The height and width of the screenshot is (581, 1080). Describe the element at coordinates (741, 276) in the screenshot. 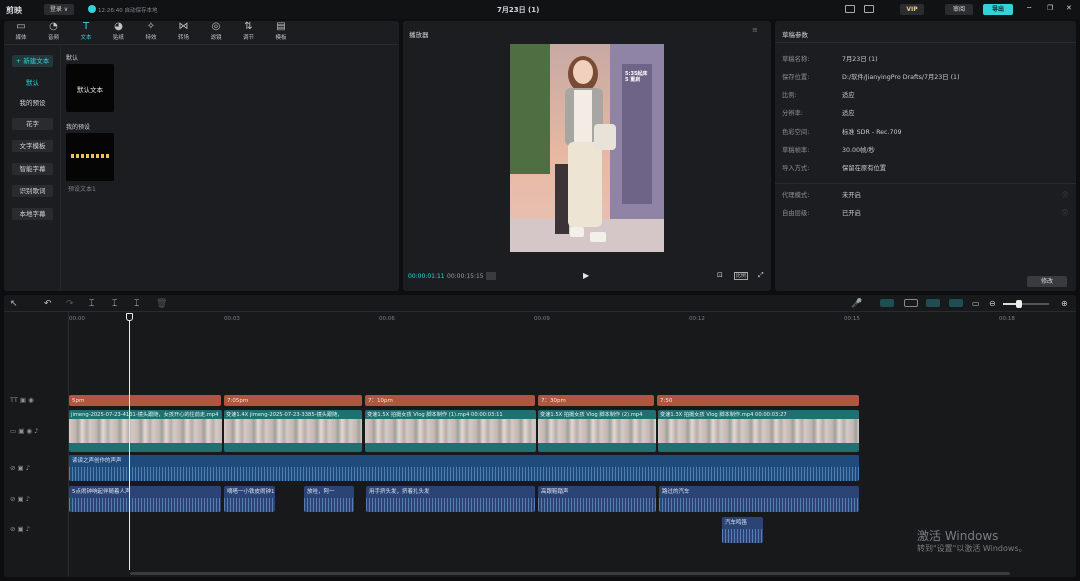

I see `ratio-button: 比例` at that location.